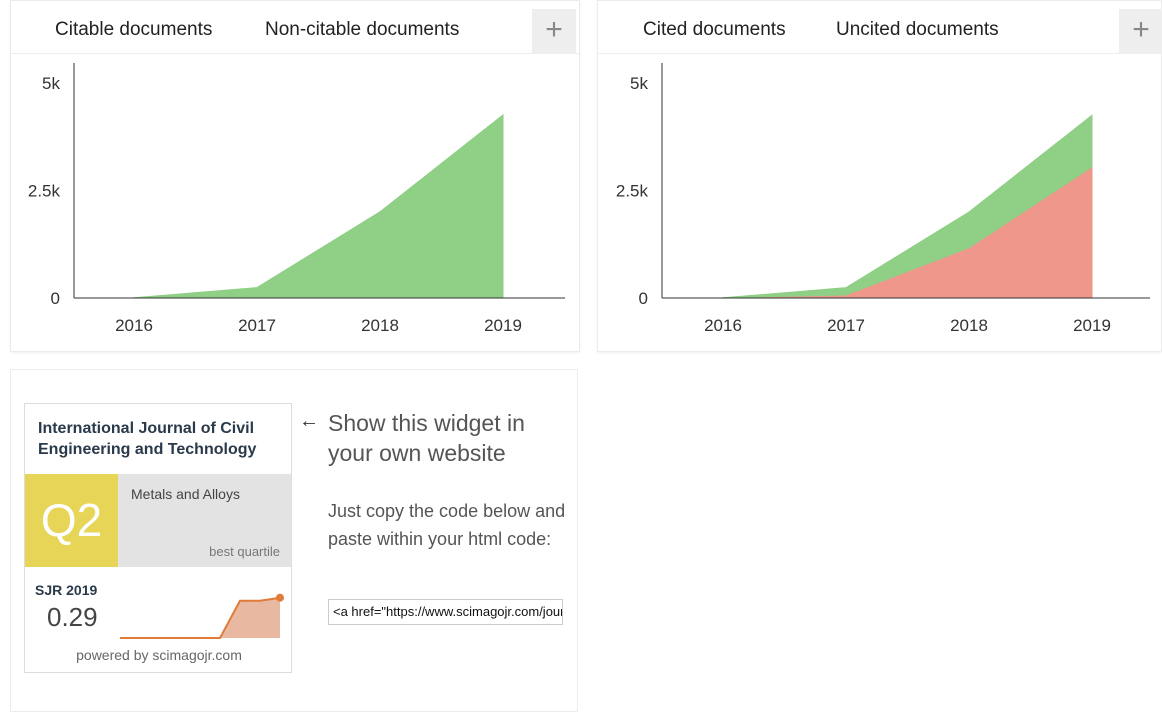 The image size is (1162, 712). What do you see at coordinates (244, 551) in the screenshot?
I see `quartile-label: best quartile` at bounding box center [244, 551].